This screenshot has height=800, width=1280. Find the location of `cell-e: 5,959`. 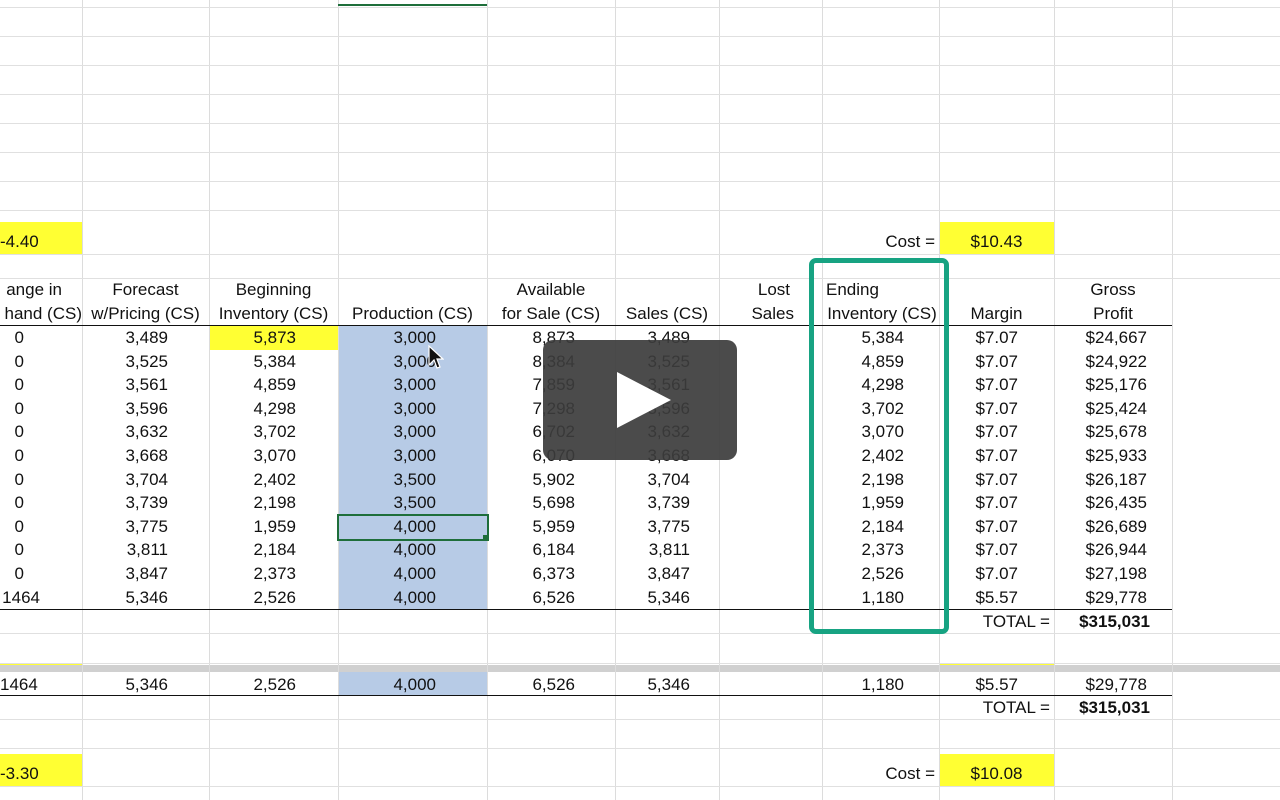

cell-e: 5,959 is located at coordinates (531, 527).